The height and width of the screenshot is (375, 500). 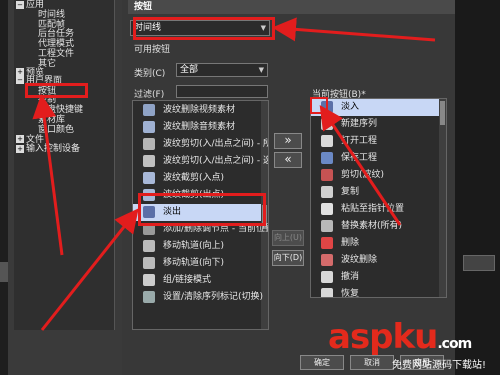 I want to click on arrow-to-user-interface, so click(x=48, y=175).